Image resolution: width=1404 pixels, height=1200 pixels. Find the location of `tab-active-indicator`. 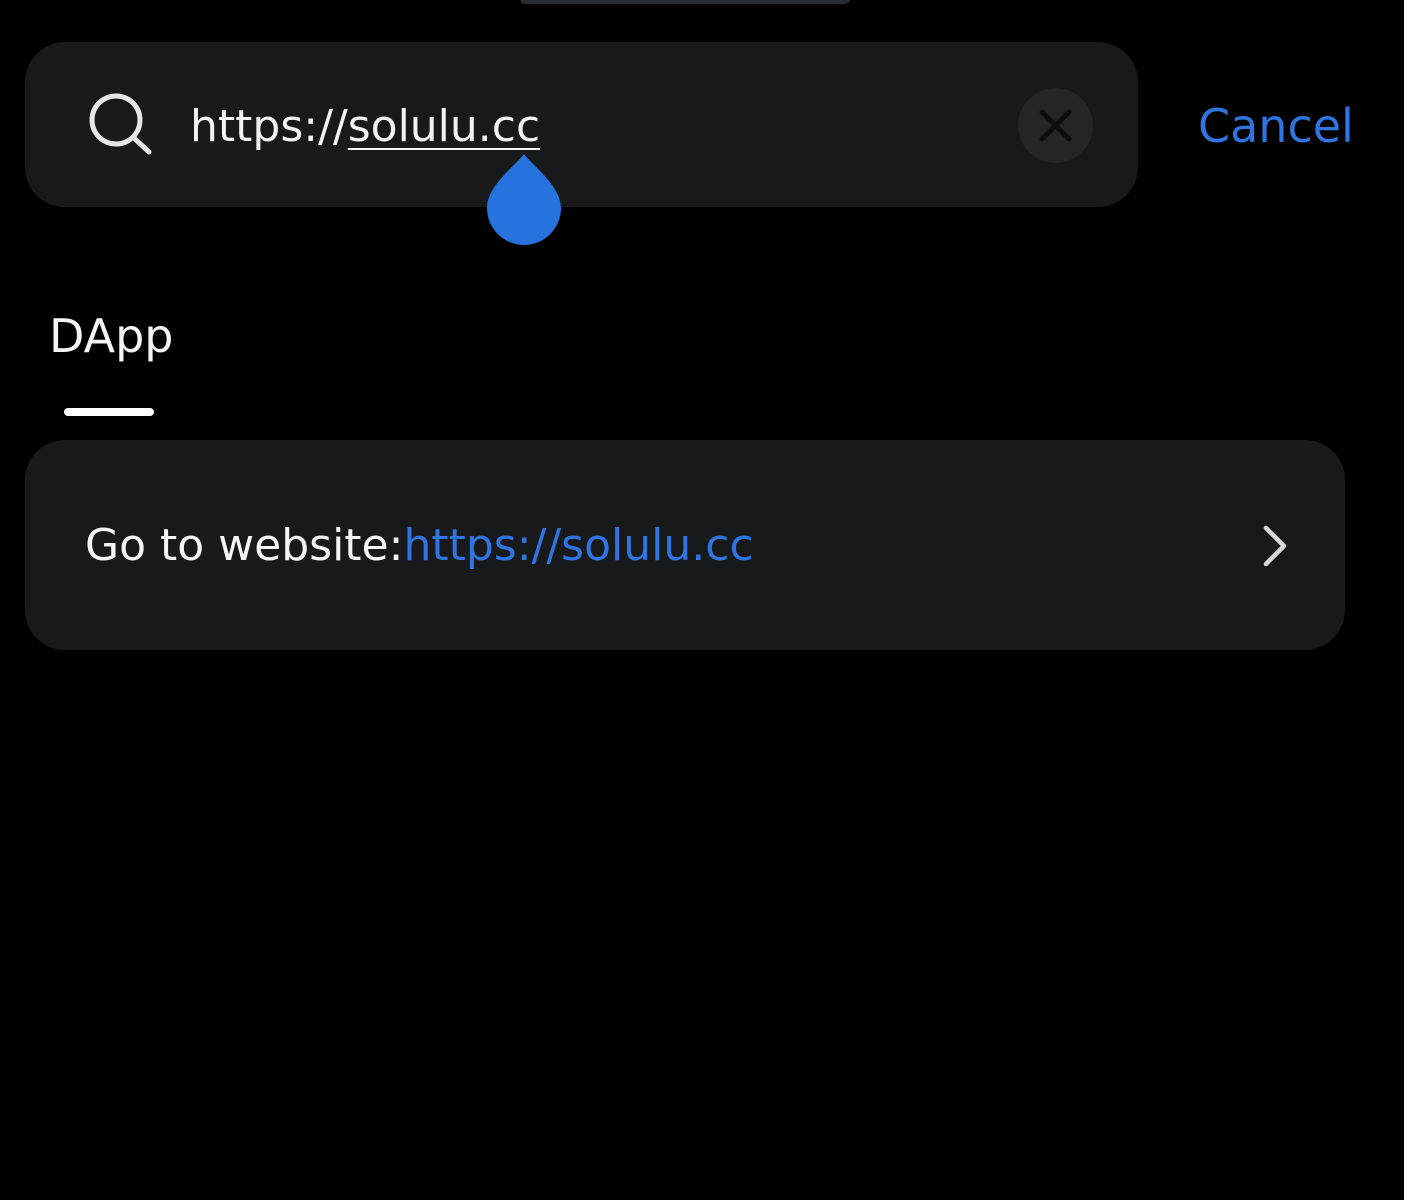

tab-active-indicator is located at coordinates (109, 412).